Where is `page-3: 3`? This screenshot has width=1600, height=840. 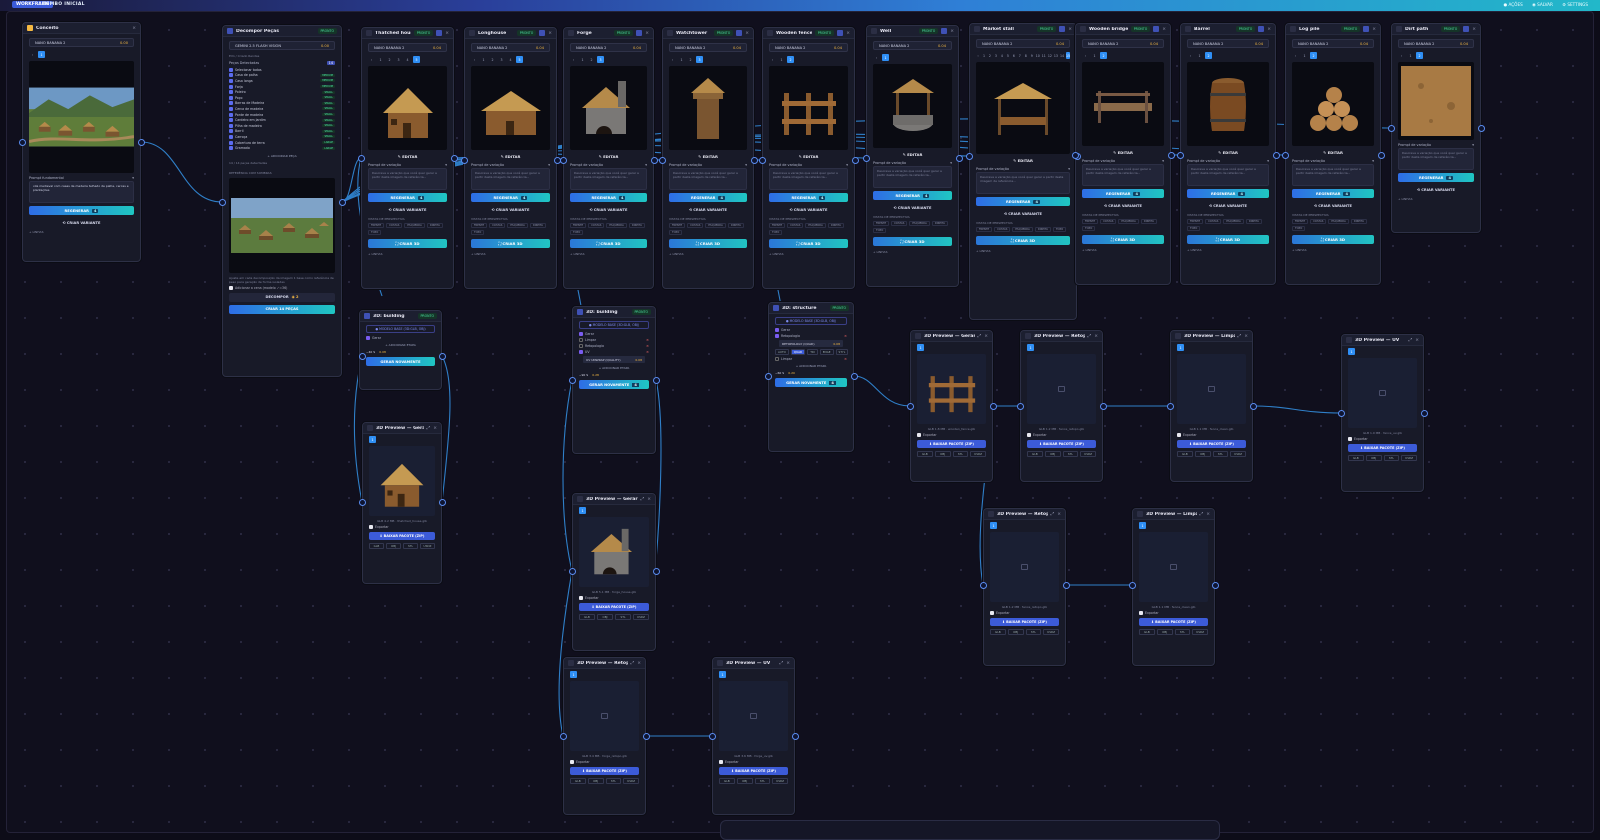
page-3: 3 is located at coordinates (501, 59).